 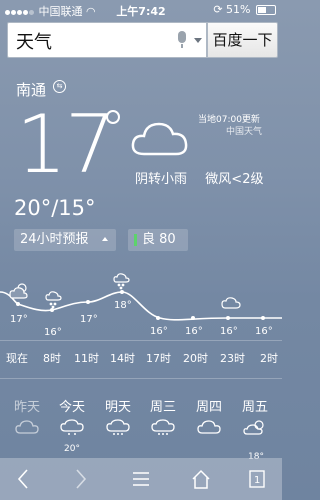 I want to click on aqi-label: 良 80, so click(x=159, y=239).